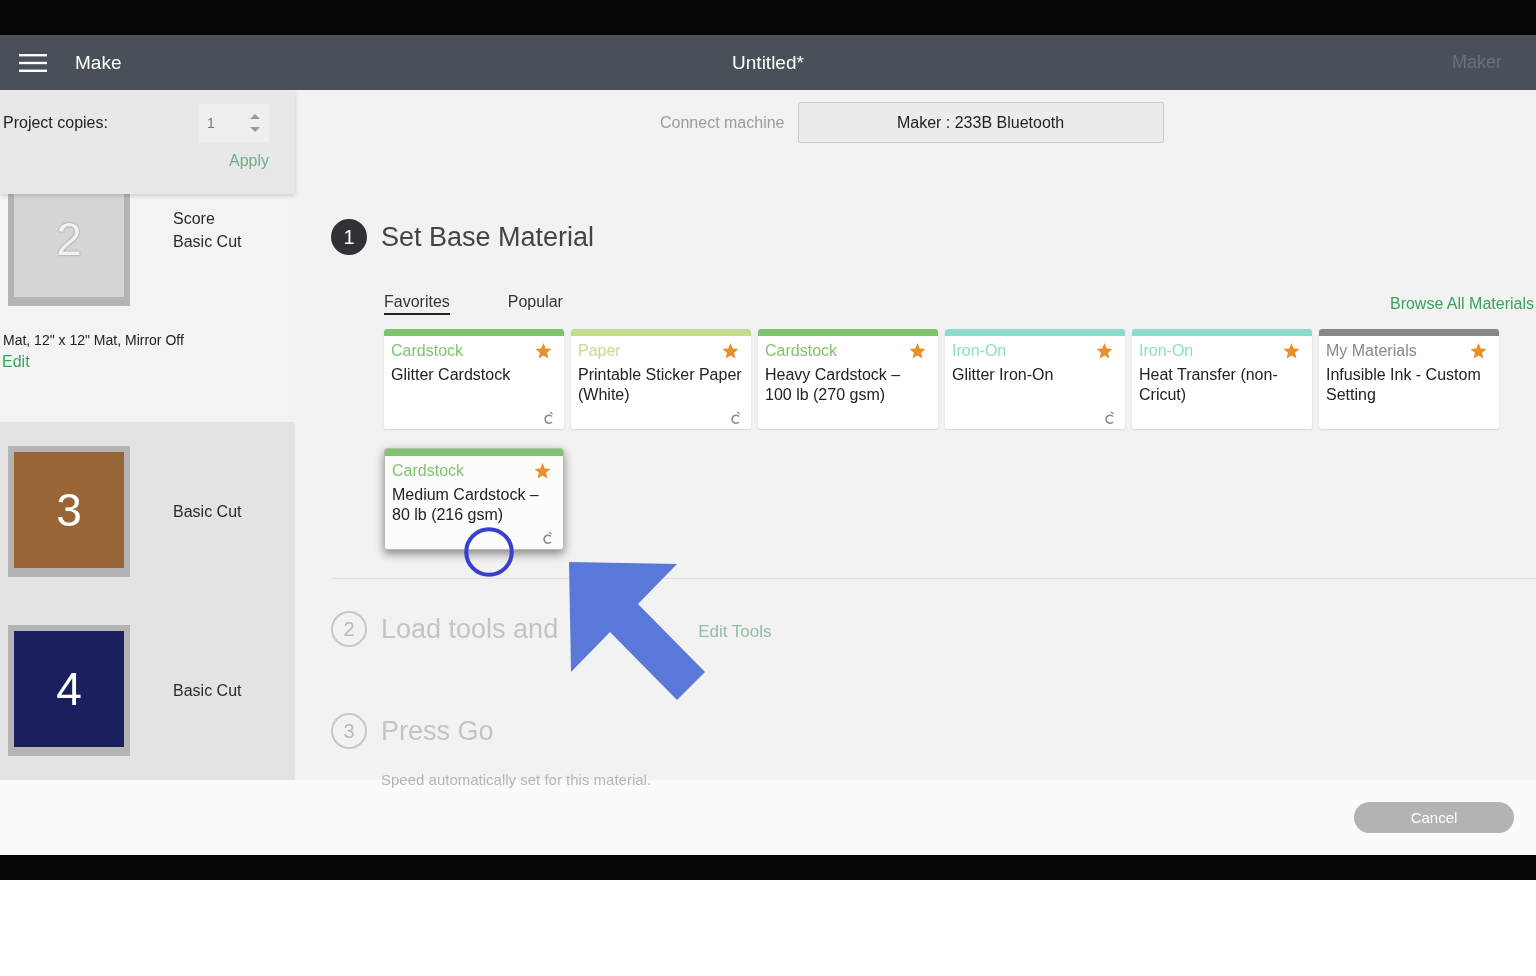 The image size is (1536, 976). Describe the element at coordinates (722, 122) in the screenshot. I see `connect-label: Connect machine` at that location.